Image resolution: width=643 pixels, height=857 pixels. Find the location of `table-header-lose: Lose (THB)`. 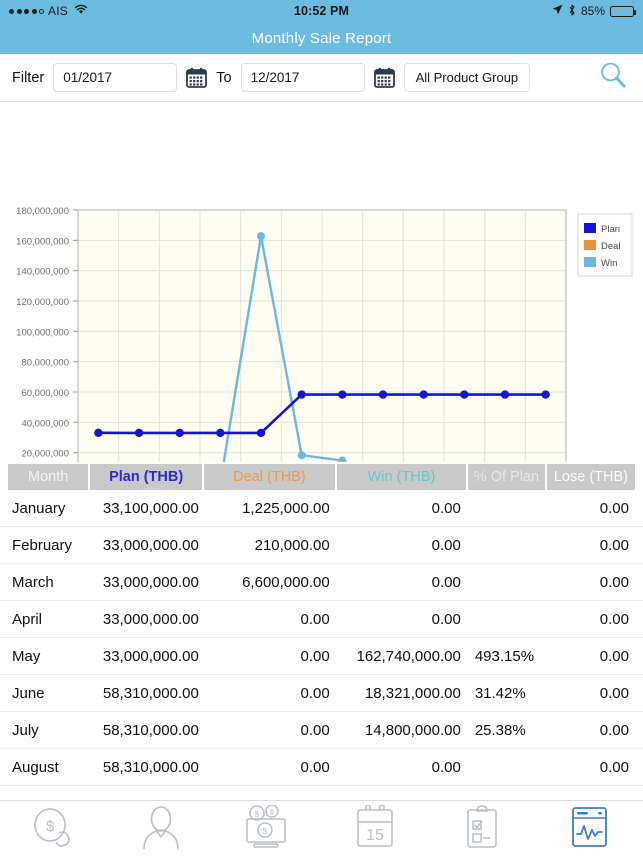

table-header-lose: Lose (THB) is located at coordinates (590, 477).